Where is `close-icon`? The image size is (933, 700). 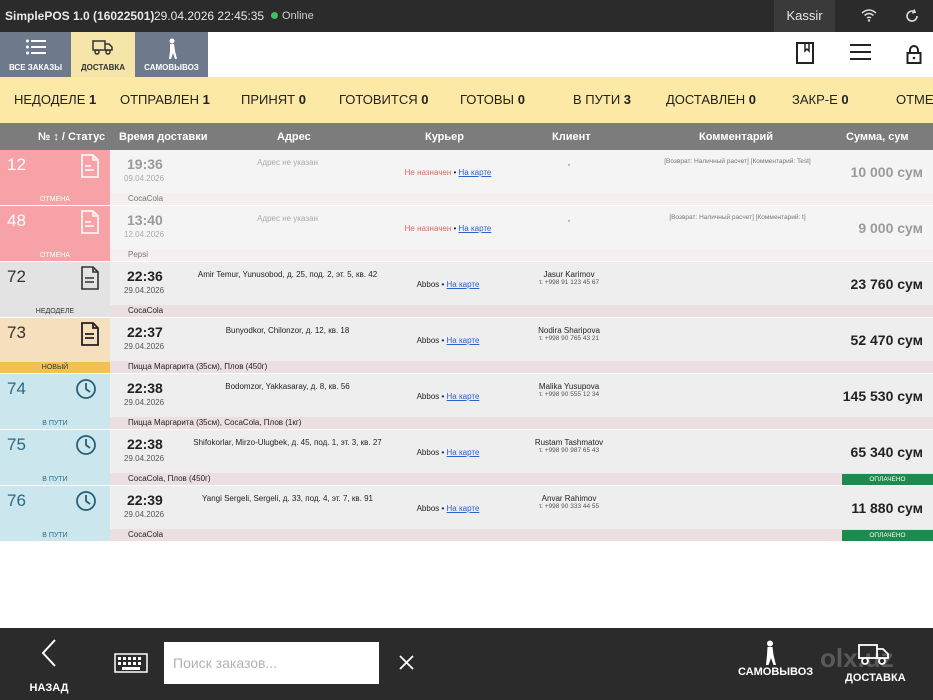
close-icon is located at coordinates (406, 662).